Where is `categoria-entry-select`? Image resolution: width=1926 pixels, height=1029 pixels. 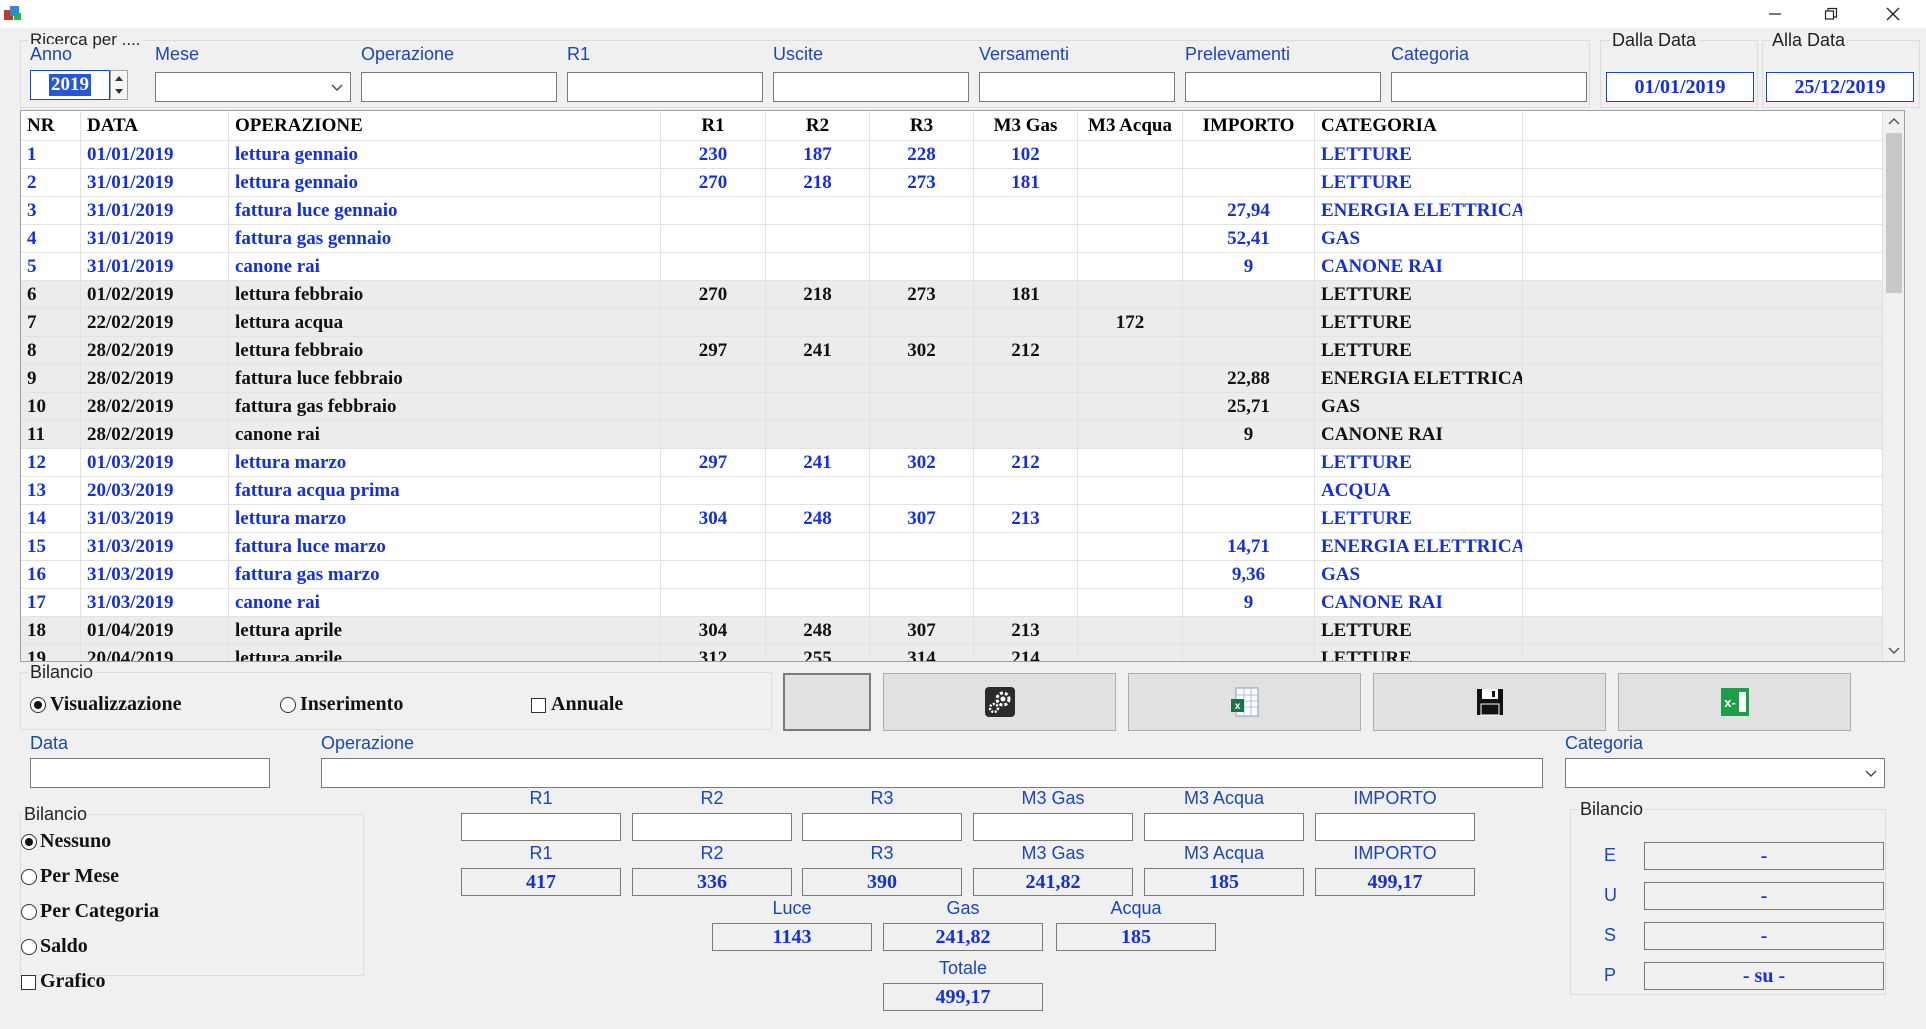
categoria-entry-select is located at coordinates (1725, 773).